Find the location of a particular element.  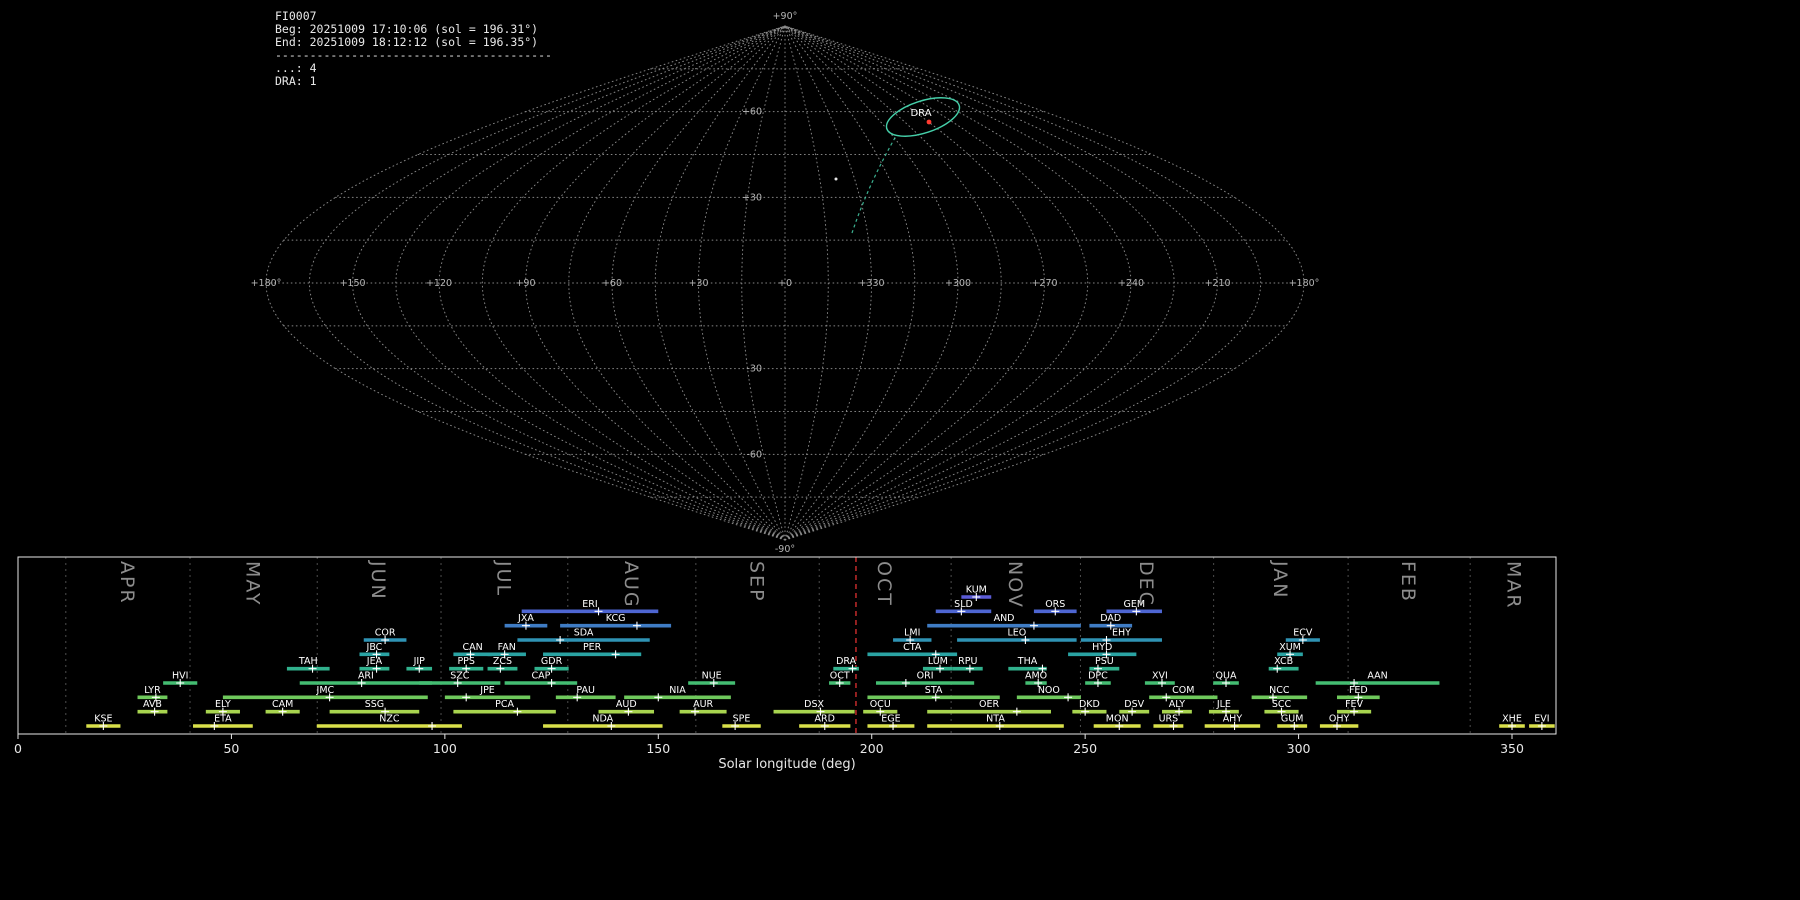

shower-PCA: PCA is located at coordinates (504, 707).